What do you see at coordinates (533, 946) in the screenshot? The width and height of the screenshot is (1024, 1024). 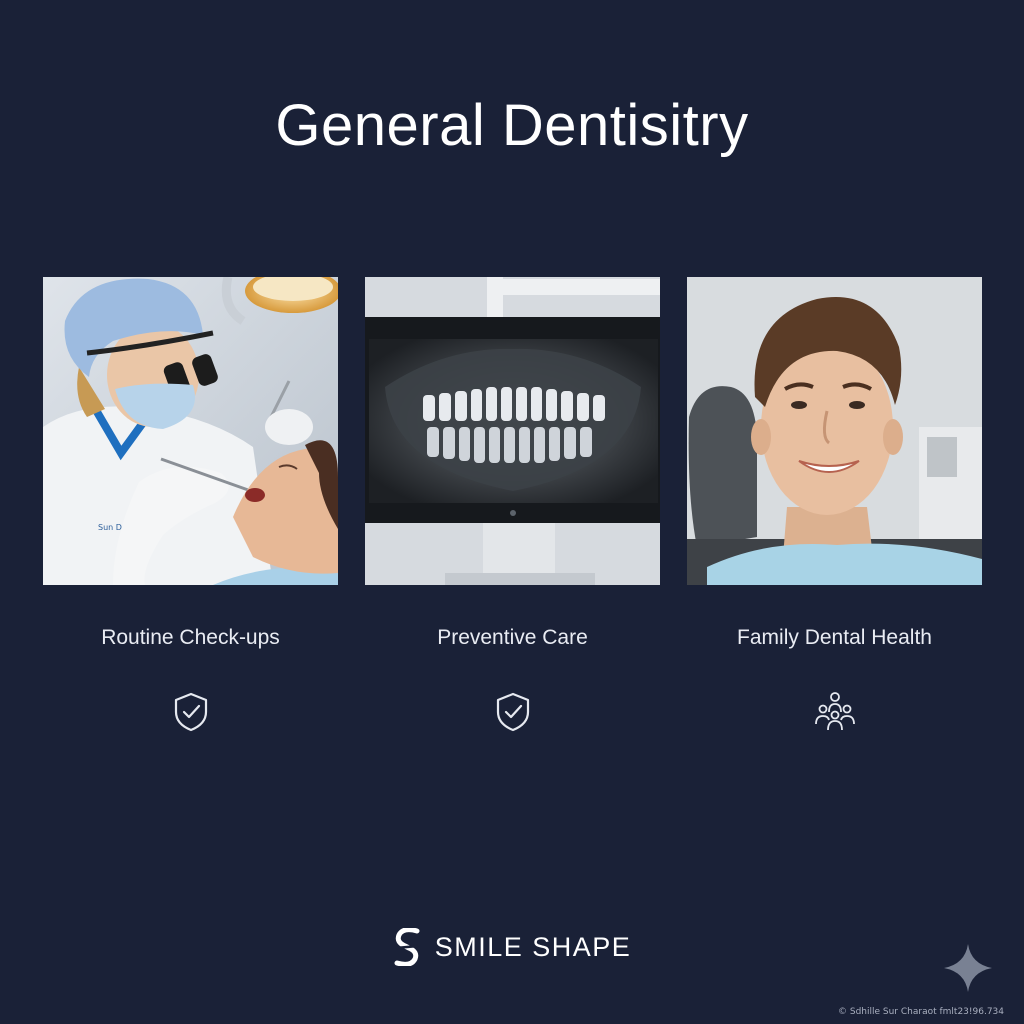 I see `brand-name: SMILE SHAPE` at bounding box center [533, 946].